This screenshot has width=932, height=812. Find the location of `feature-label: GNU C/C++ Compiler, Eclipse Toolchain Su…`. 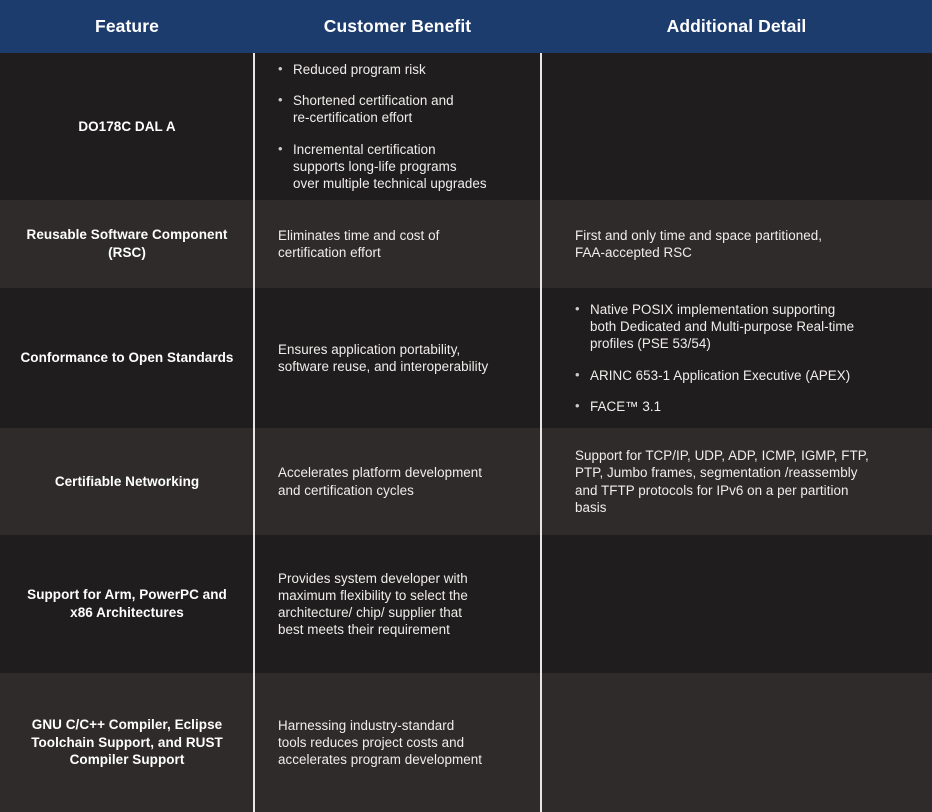

feature-label: GNU C/C++ Compiler, Eclipse Toolchain Su… is located at coordinates (127, 742).